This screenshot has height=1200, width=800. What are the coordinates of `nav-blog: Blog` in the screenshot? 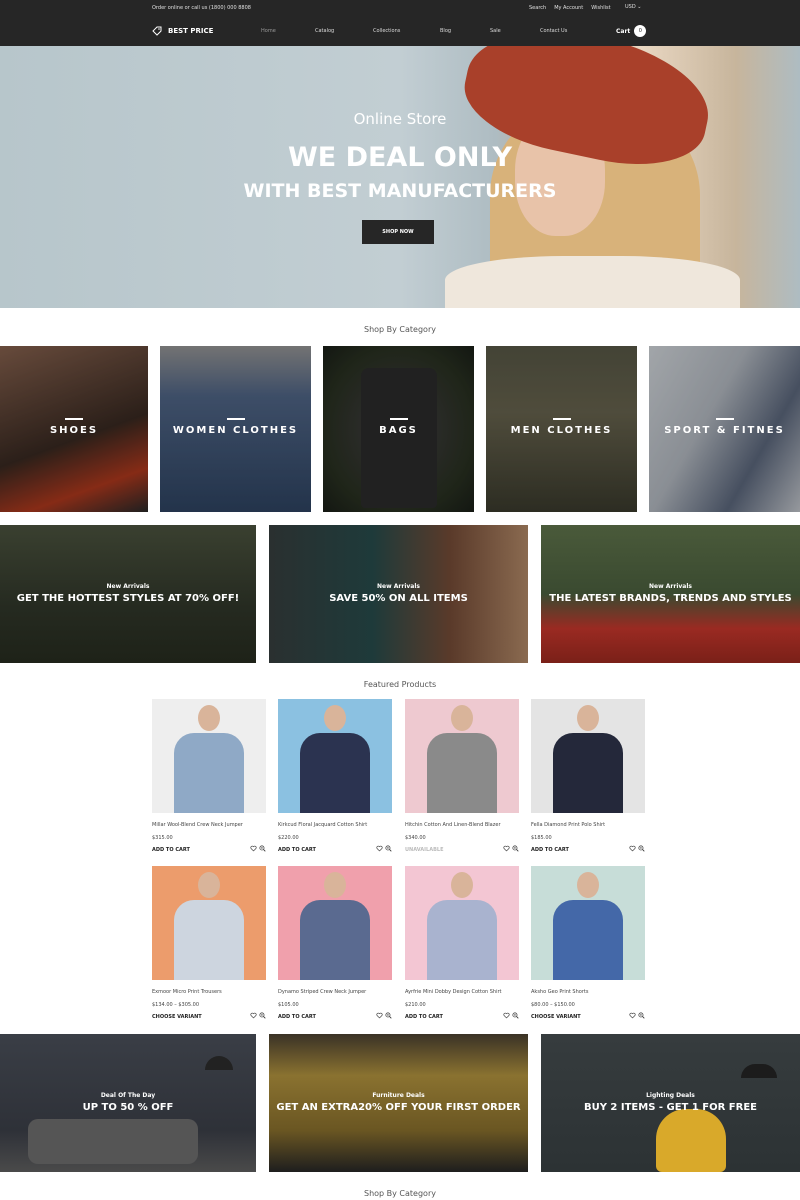 It's located at (445, 31).